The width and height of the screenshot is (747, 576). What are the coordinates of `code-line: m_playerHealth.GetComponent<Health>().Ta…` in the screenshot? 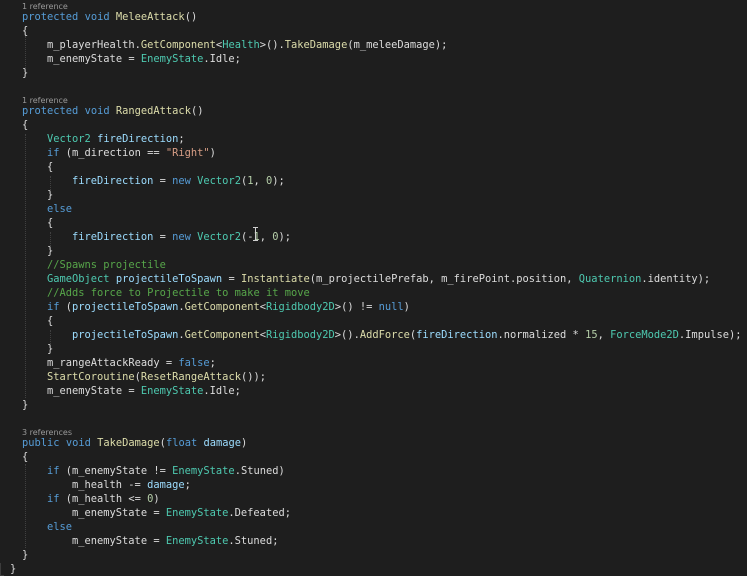 It's located at (247, 45).